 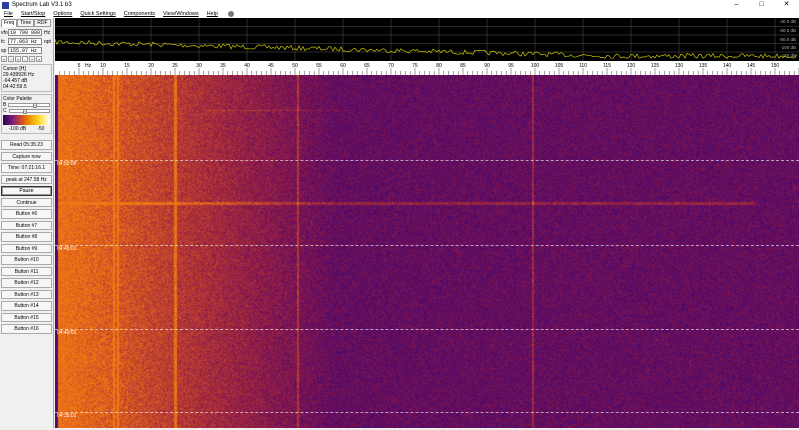 What do you see at coordinates (26, 214) in the screenshot?
I see `panel-button-6: Button #6` at bounding box center [26, 214].